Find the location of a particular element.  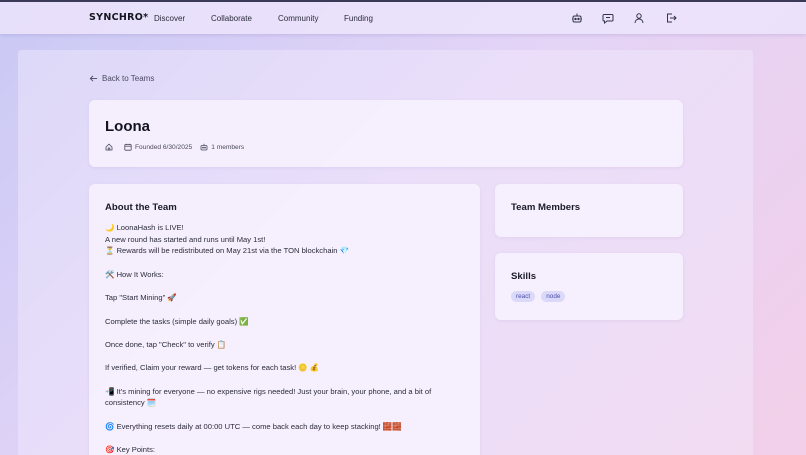

back-link-label: Back to Teams is located at coordinates (128, 78).